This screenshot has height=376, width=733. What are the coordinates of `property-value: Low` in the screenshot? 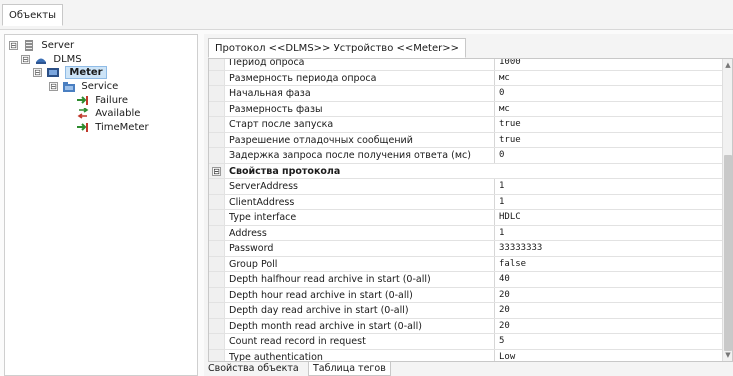 It's located at (609, 356).